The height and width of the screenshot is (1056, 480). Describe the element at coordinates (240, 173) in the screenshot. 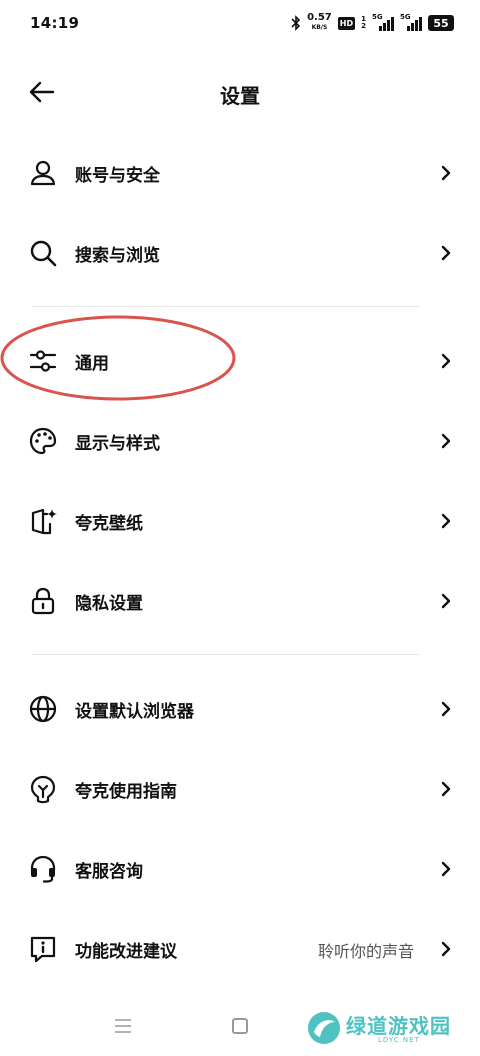

I see `menu-item-account-security: 账号与安全` at that location.